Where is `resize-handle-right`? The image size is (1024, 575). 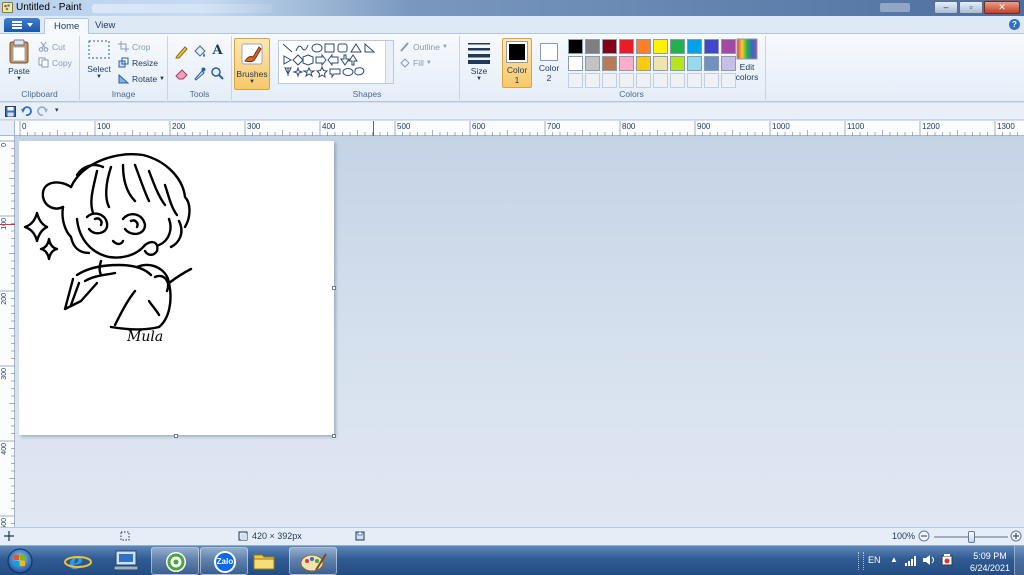 resize-handle-right is located at coordinates (334, 288).